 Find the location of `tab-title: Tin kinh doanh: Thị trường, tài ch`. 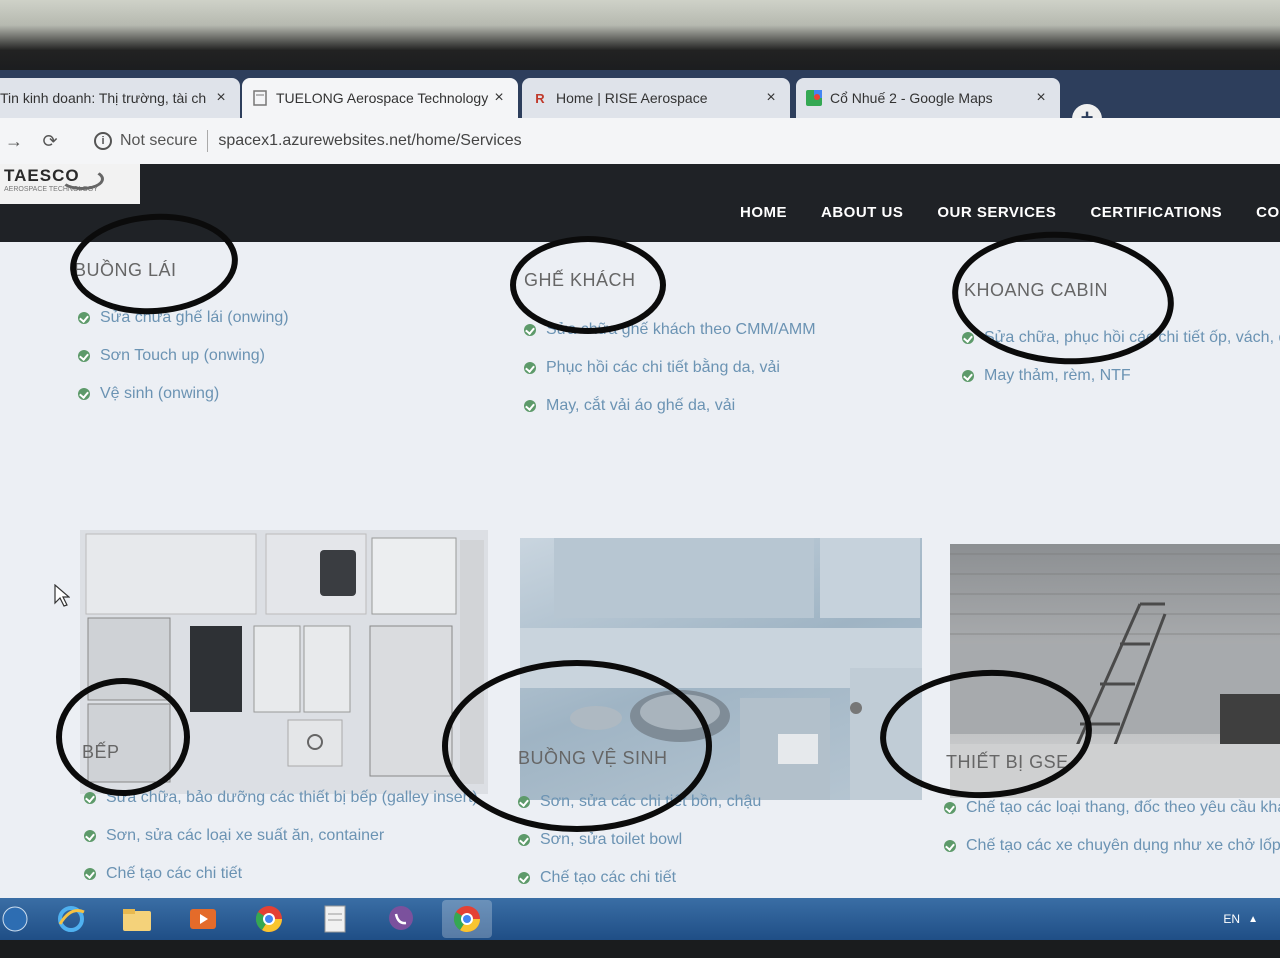

tab-title: Tin kinh doanh: Thị trường, tài ch is located at coordinates (103, 98).